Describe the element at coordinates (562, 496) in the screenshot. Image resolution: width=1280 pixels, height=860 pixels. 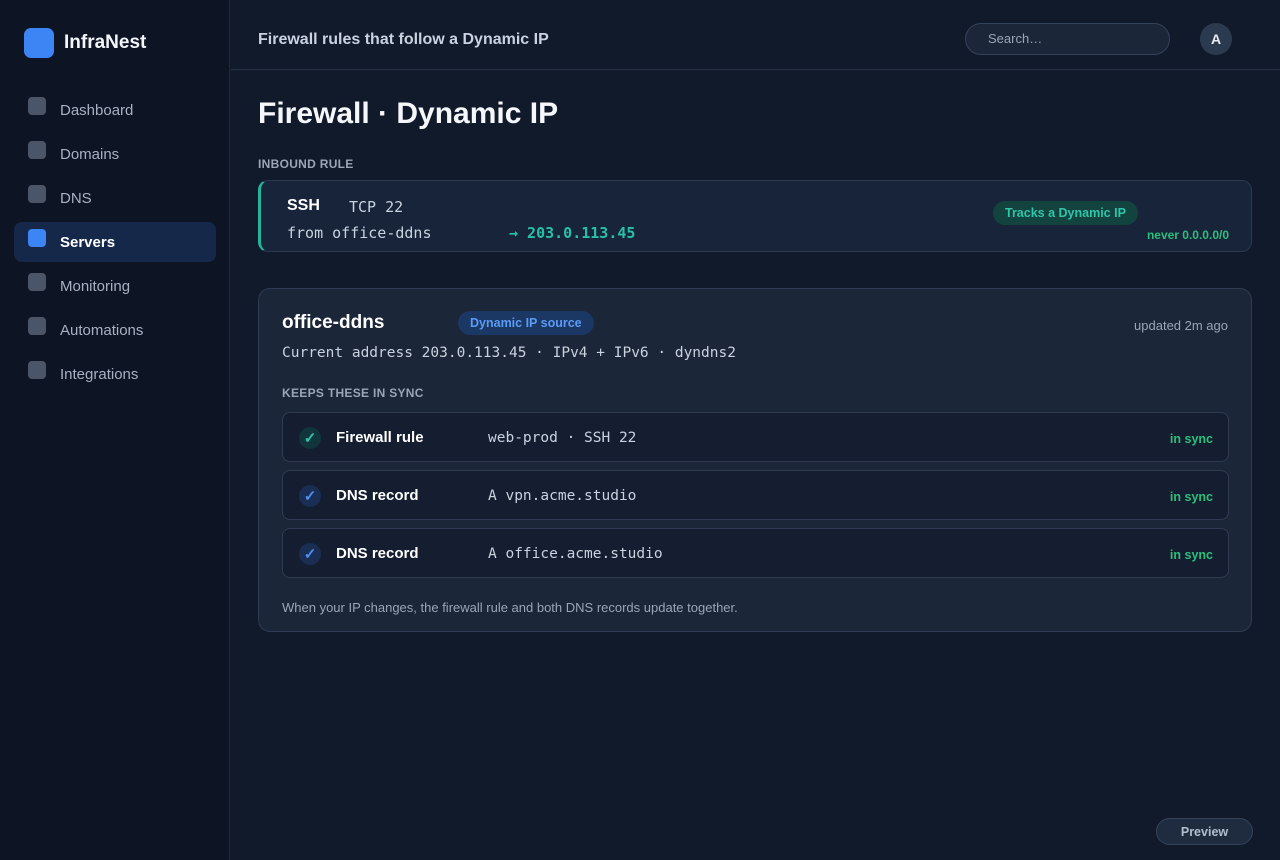
I see `sync-item-target: A vpn.acme.studio` at that location.